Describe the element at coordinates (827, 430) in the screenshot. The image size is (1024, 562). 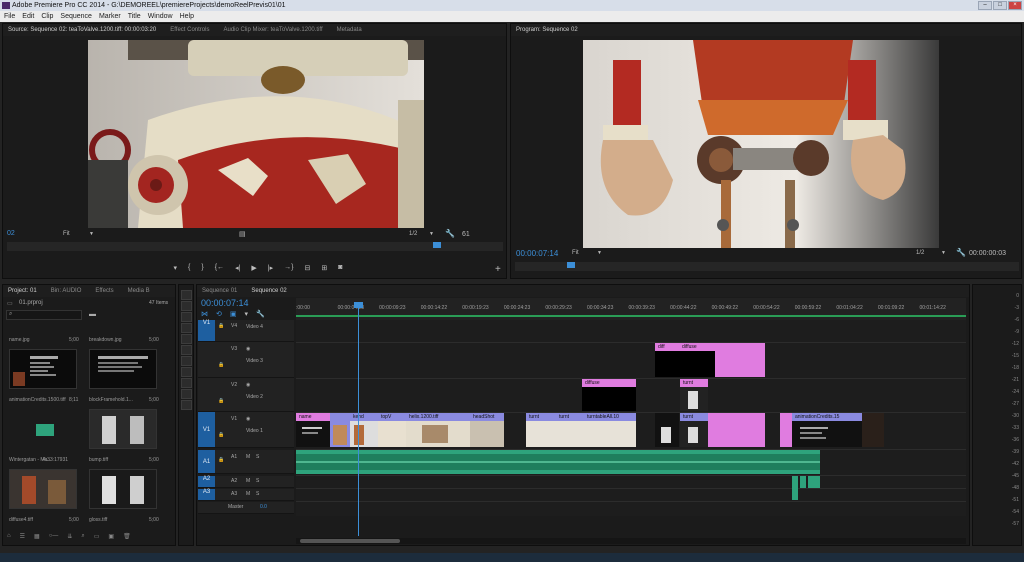
I see `timeline-clip: animationCredits.15` at that location.